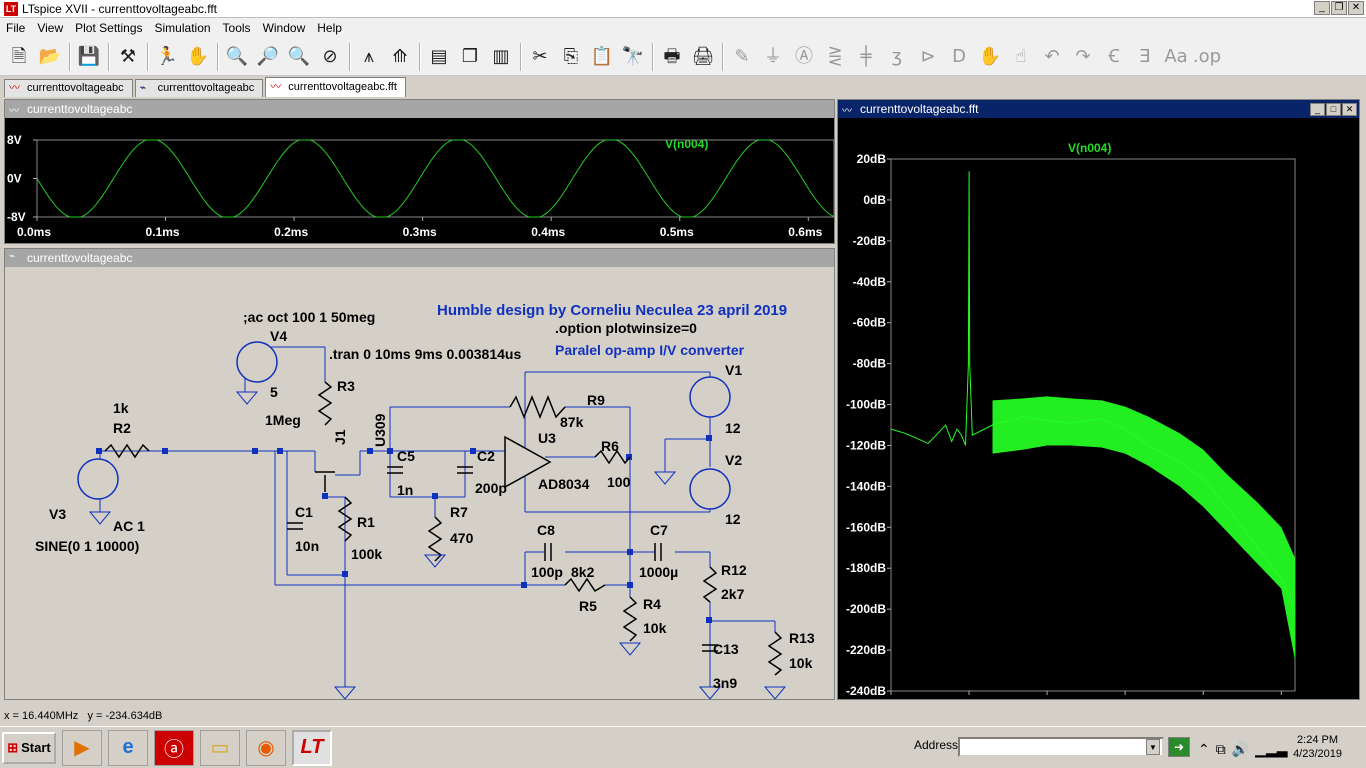 This screenshot has width=1366, height=768. What do you see at coordinates (122, 428) in the screenshot?
I see `label-r2: R2` at bounding box center [122, 428].